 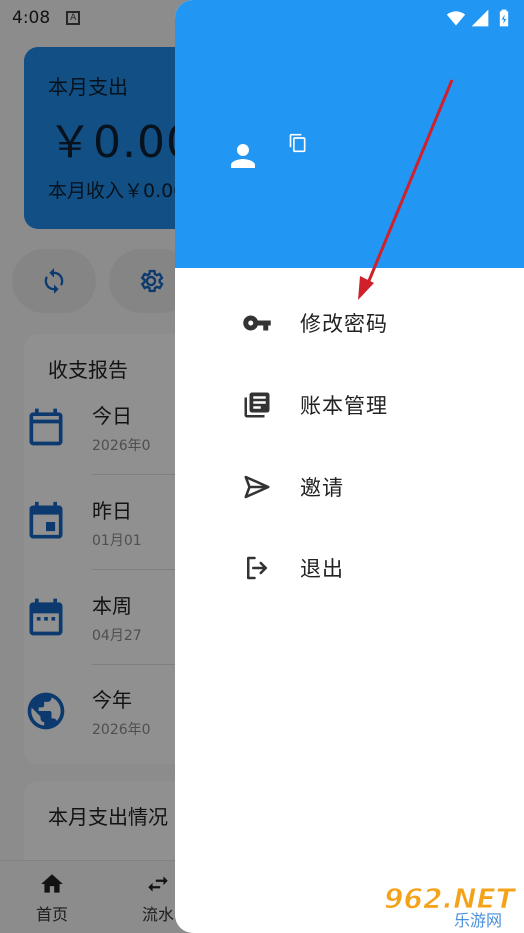 I want to click on menu-item-label: 邀请, so click(x=322, y=488).